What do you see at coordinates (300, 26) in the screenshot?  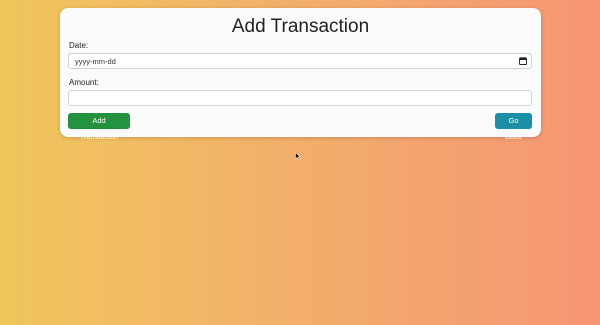 I see `page-title: Add Transaction` at bounding box center [300, 26].